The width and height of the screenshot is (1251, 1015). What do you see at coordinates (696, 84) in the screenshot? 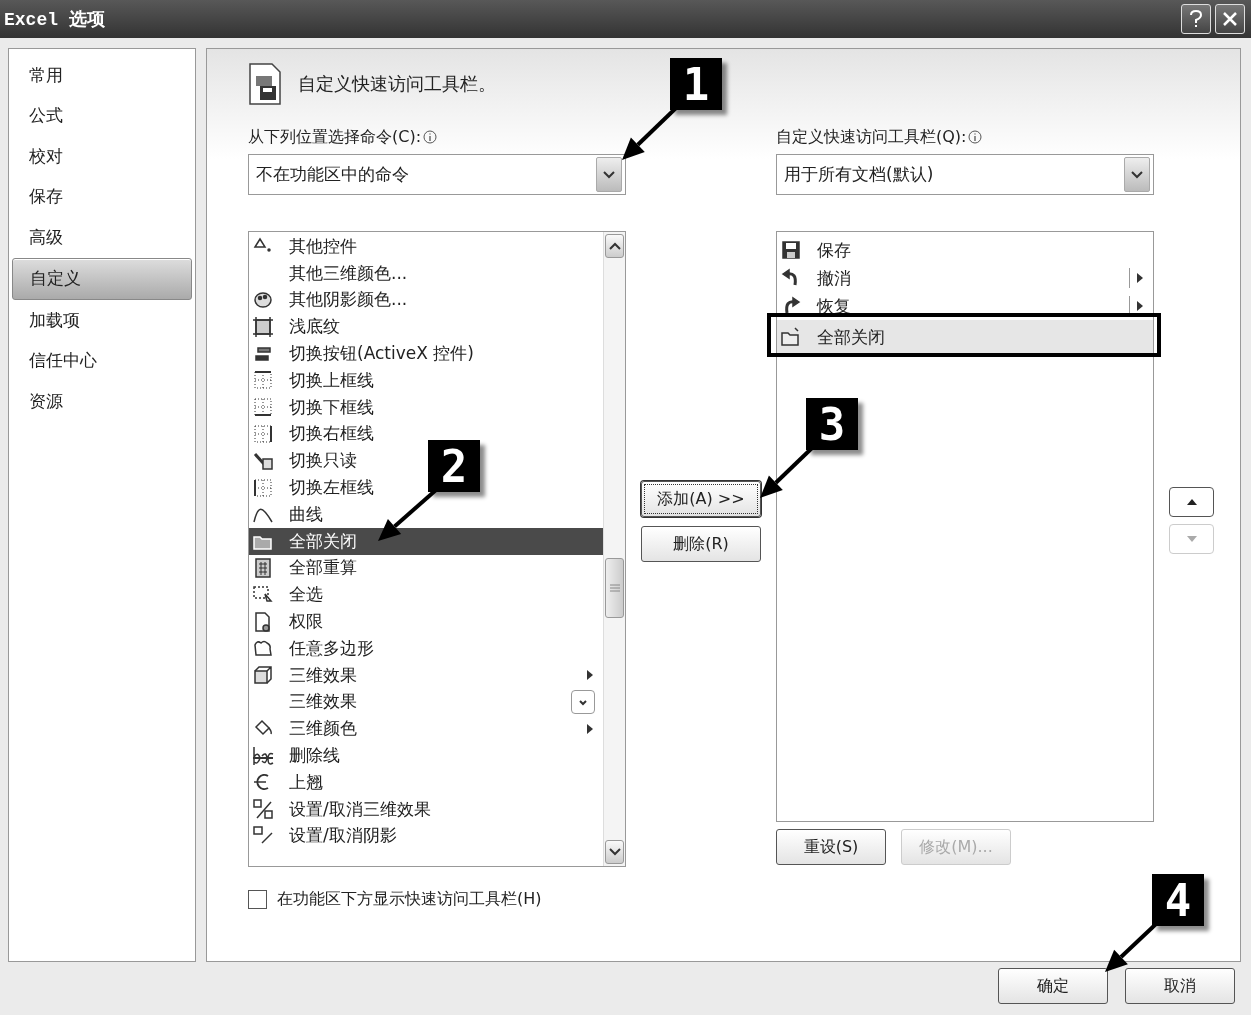
I see `step-badge: 1` at bounding box center [696, 84].